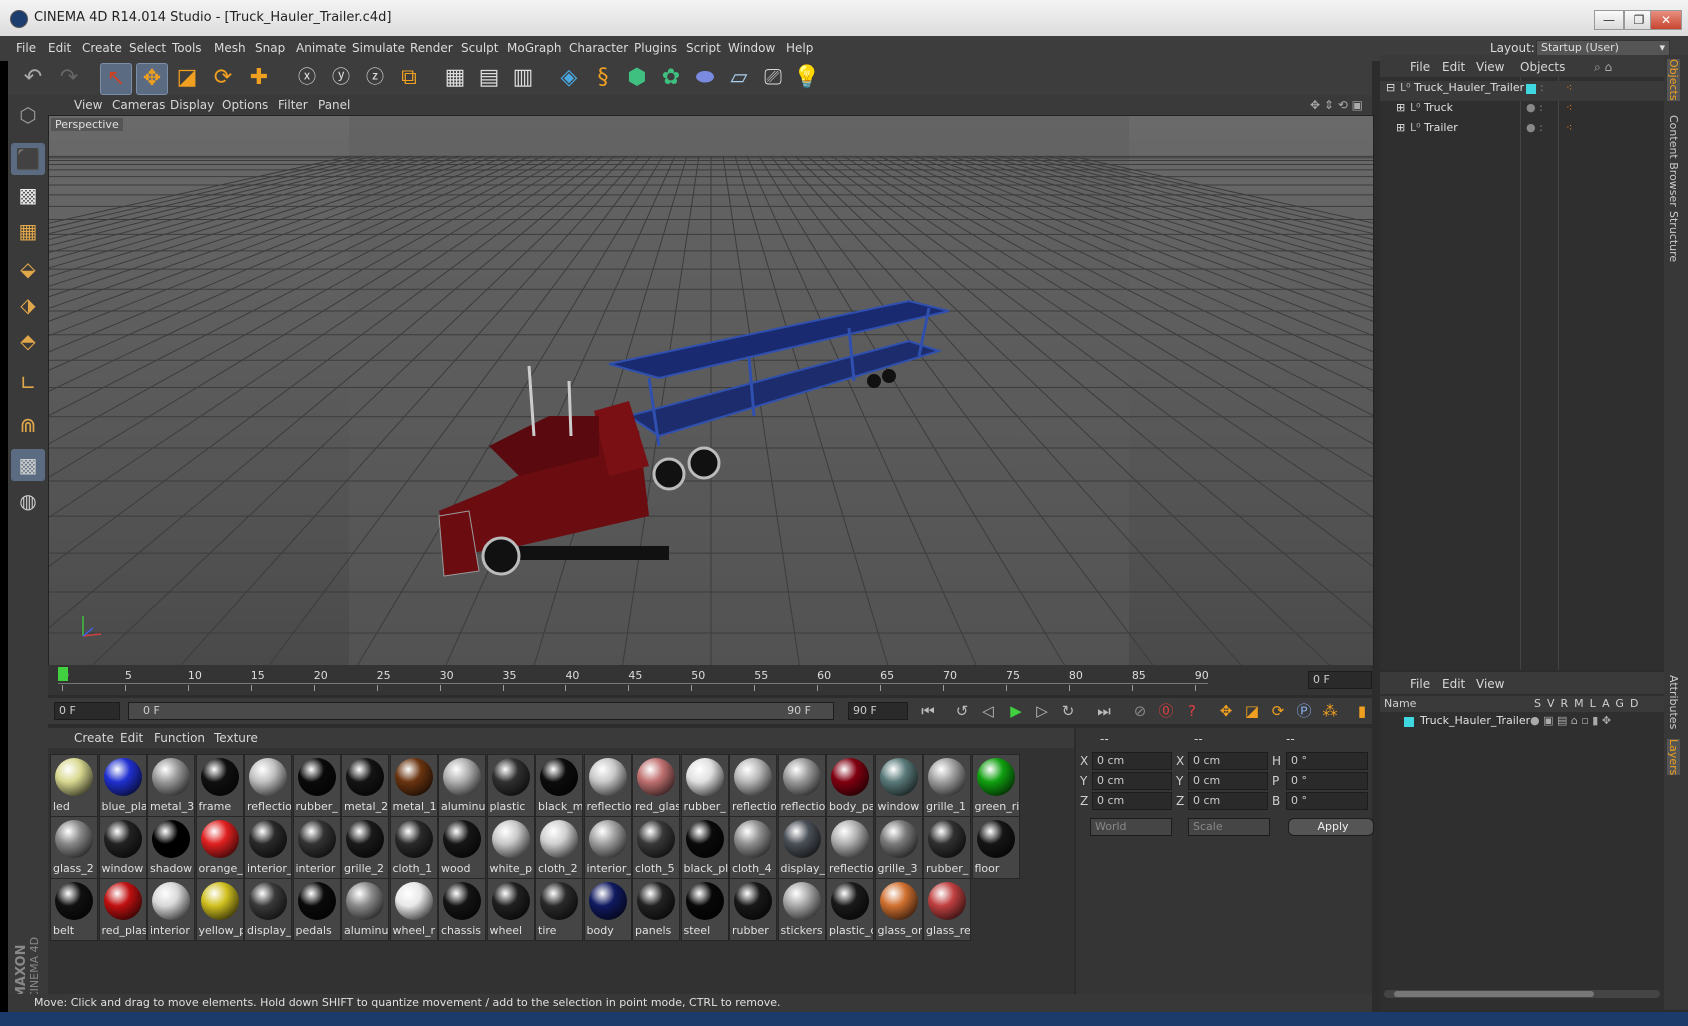  I want to click on menu-mograph: MoGraph, so click(534, 48).